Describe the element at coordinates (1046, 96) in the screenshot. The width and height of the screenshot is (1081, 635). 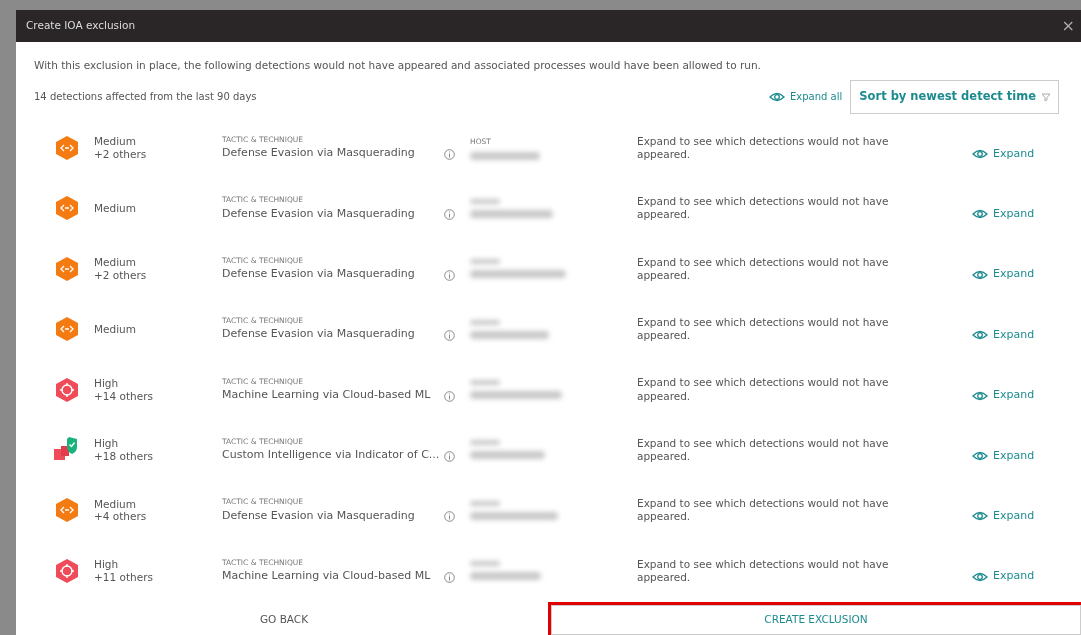
I see `filter-icon` at that location.